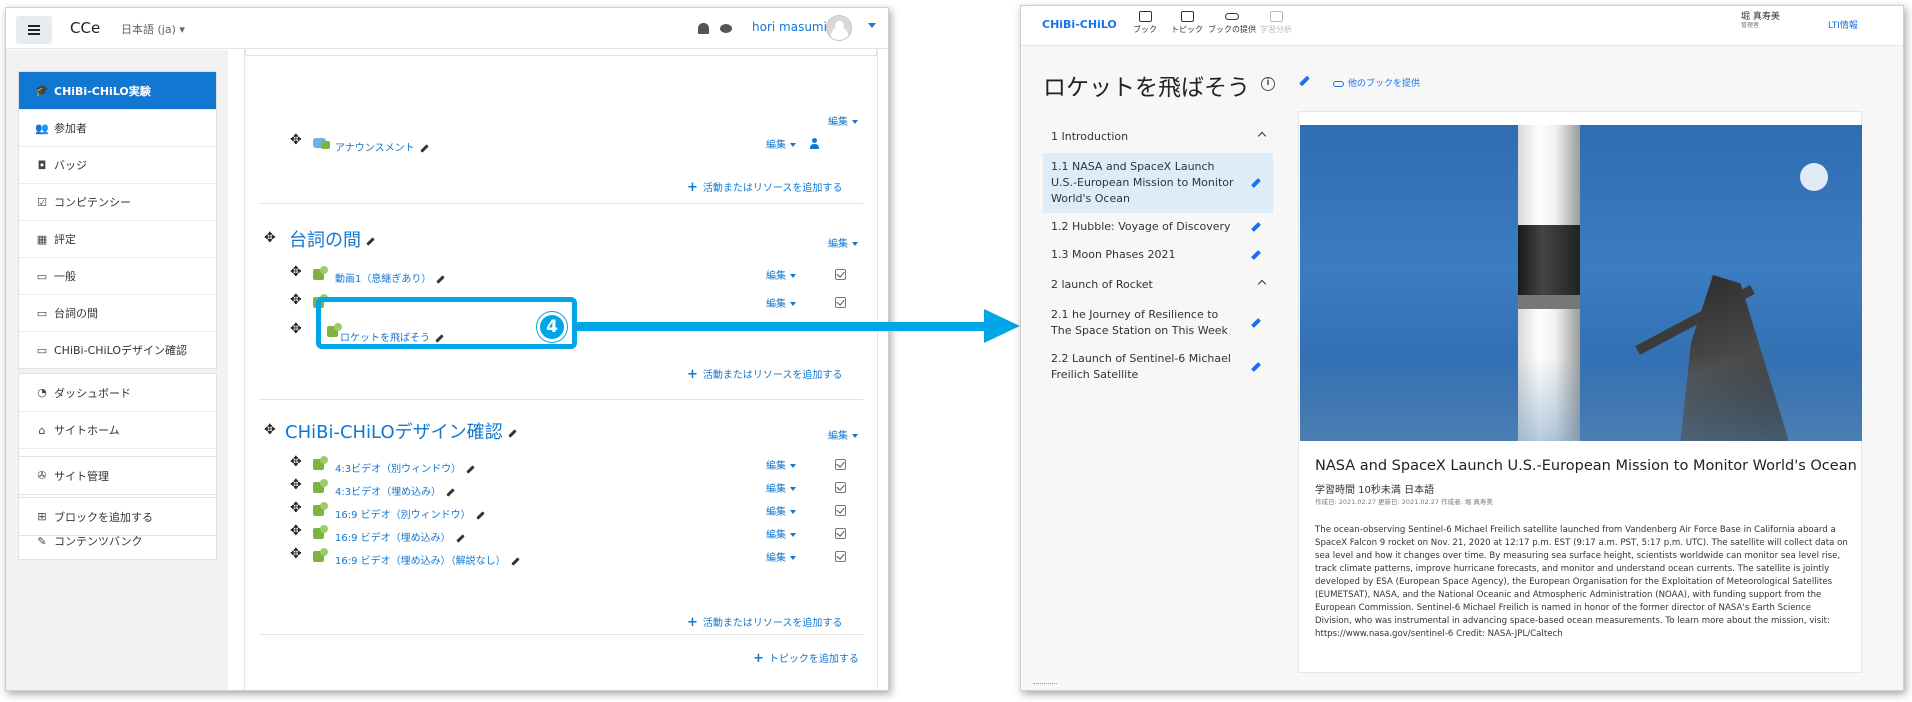 The height and width of the screenshot is (702, 1912). What do you see at coordinates (382, 146) in the screenshot?
I see `activity-link-announcement: アナウンスメント` at bounding box center [382, 146].